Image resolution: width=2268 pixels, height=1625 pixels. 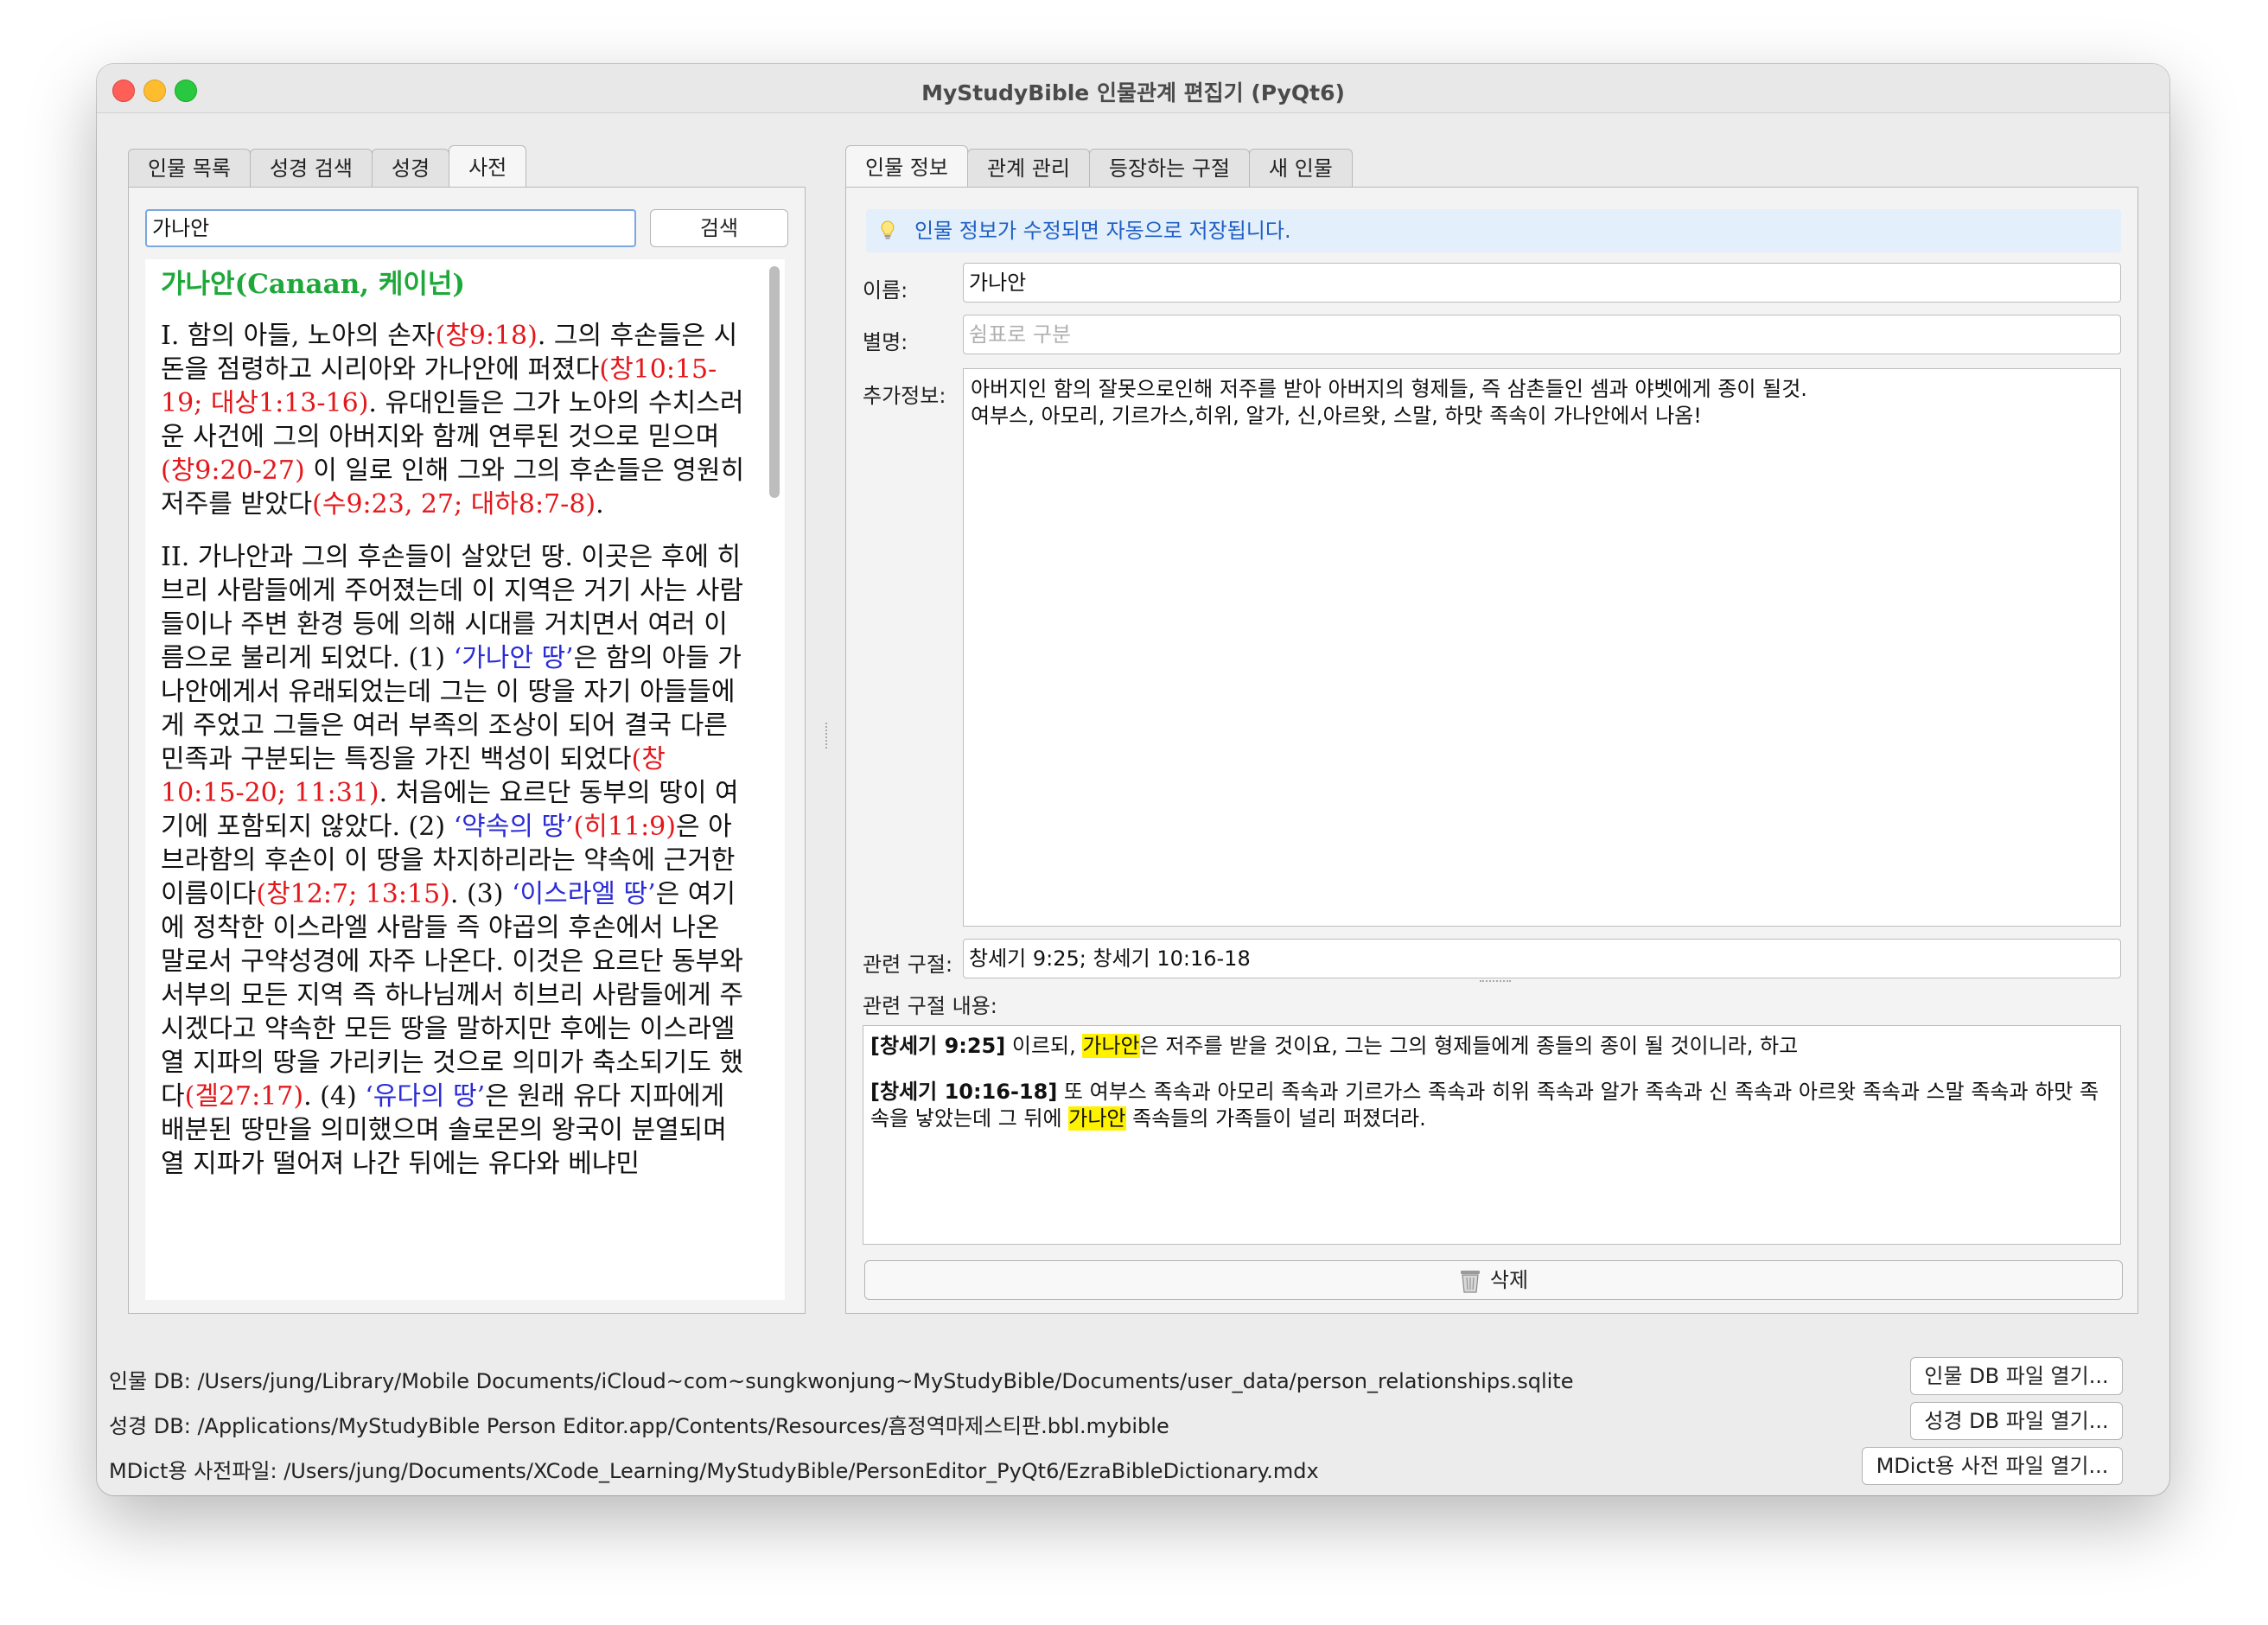 What do you see at coordinates (885, 291) in the screenshot?
I see `name-label: 이름:` at bounding box center [885, 291].